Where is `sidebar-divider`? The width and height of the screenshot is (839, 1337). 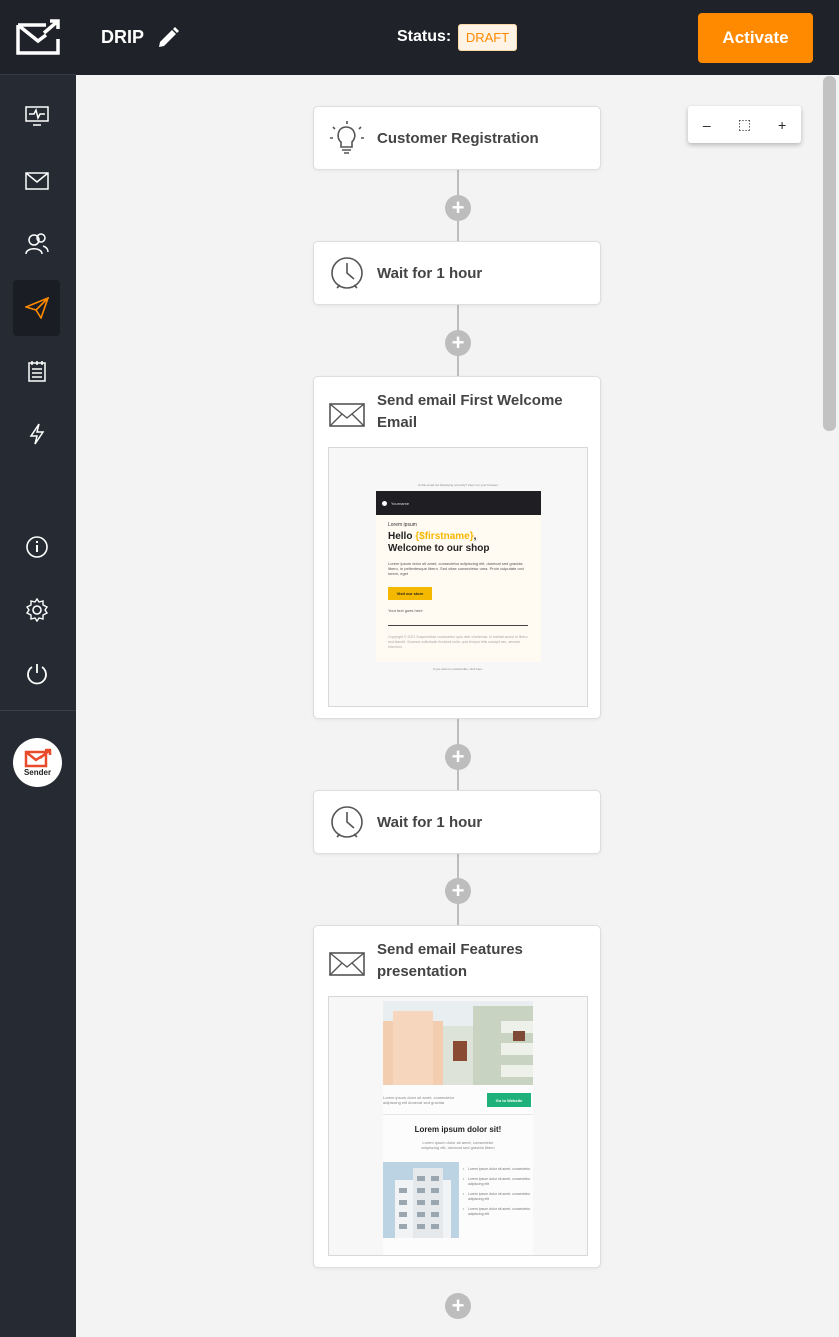 sidebar-divider is located at coordinates (38, 710).